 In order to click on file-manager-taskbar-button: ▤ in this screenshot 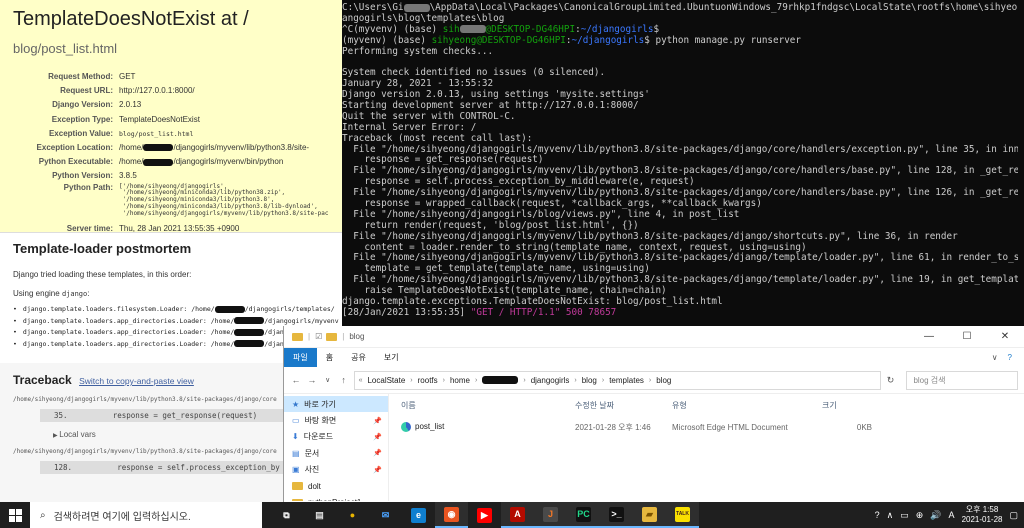, I will do `click(319, 515)`.